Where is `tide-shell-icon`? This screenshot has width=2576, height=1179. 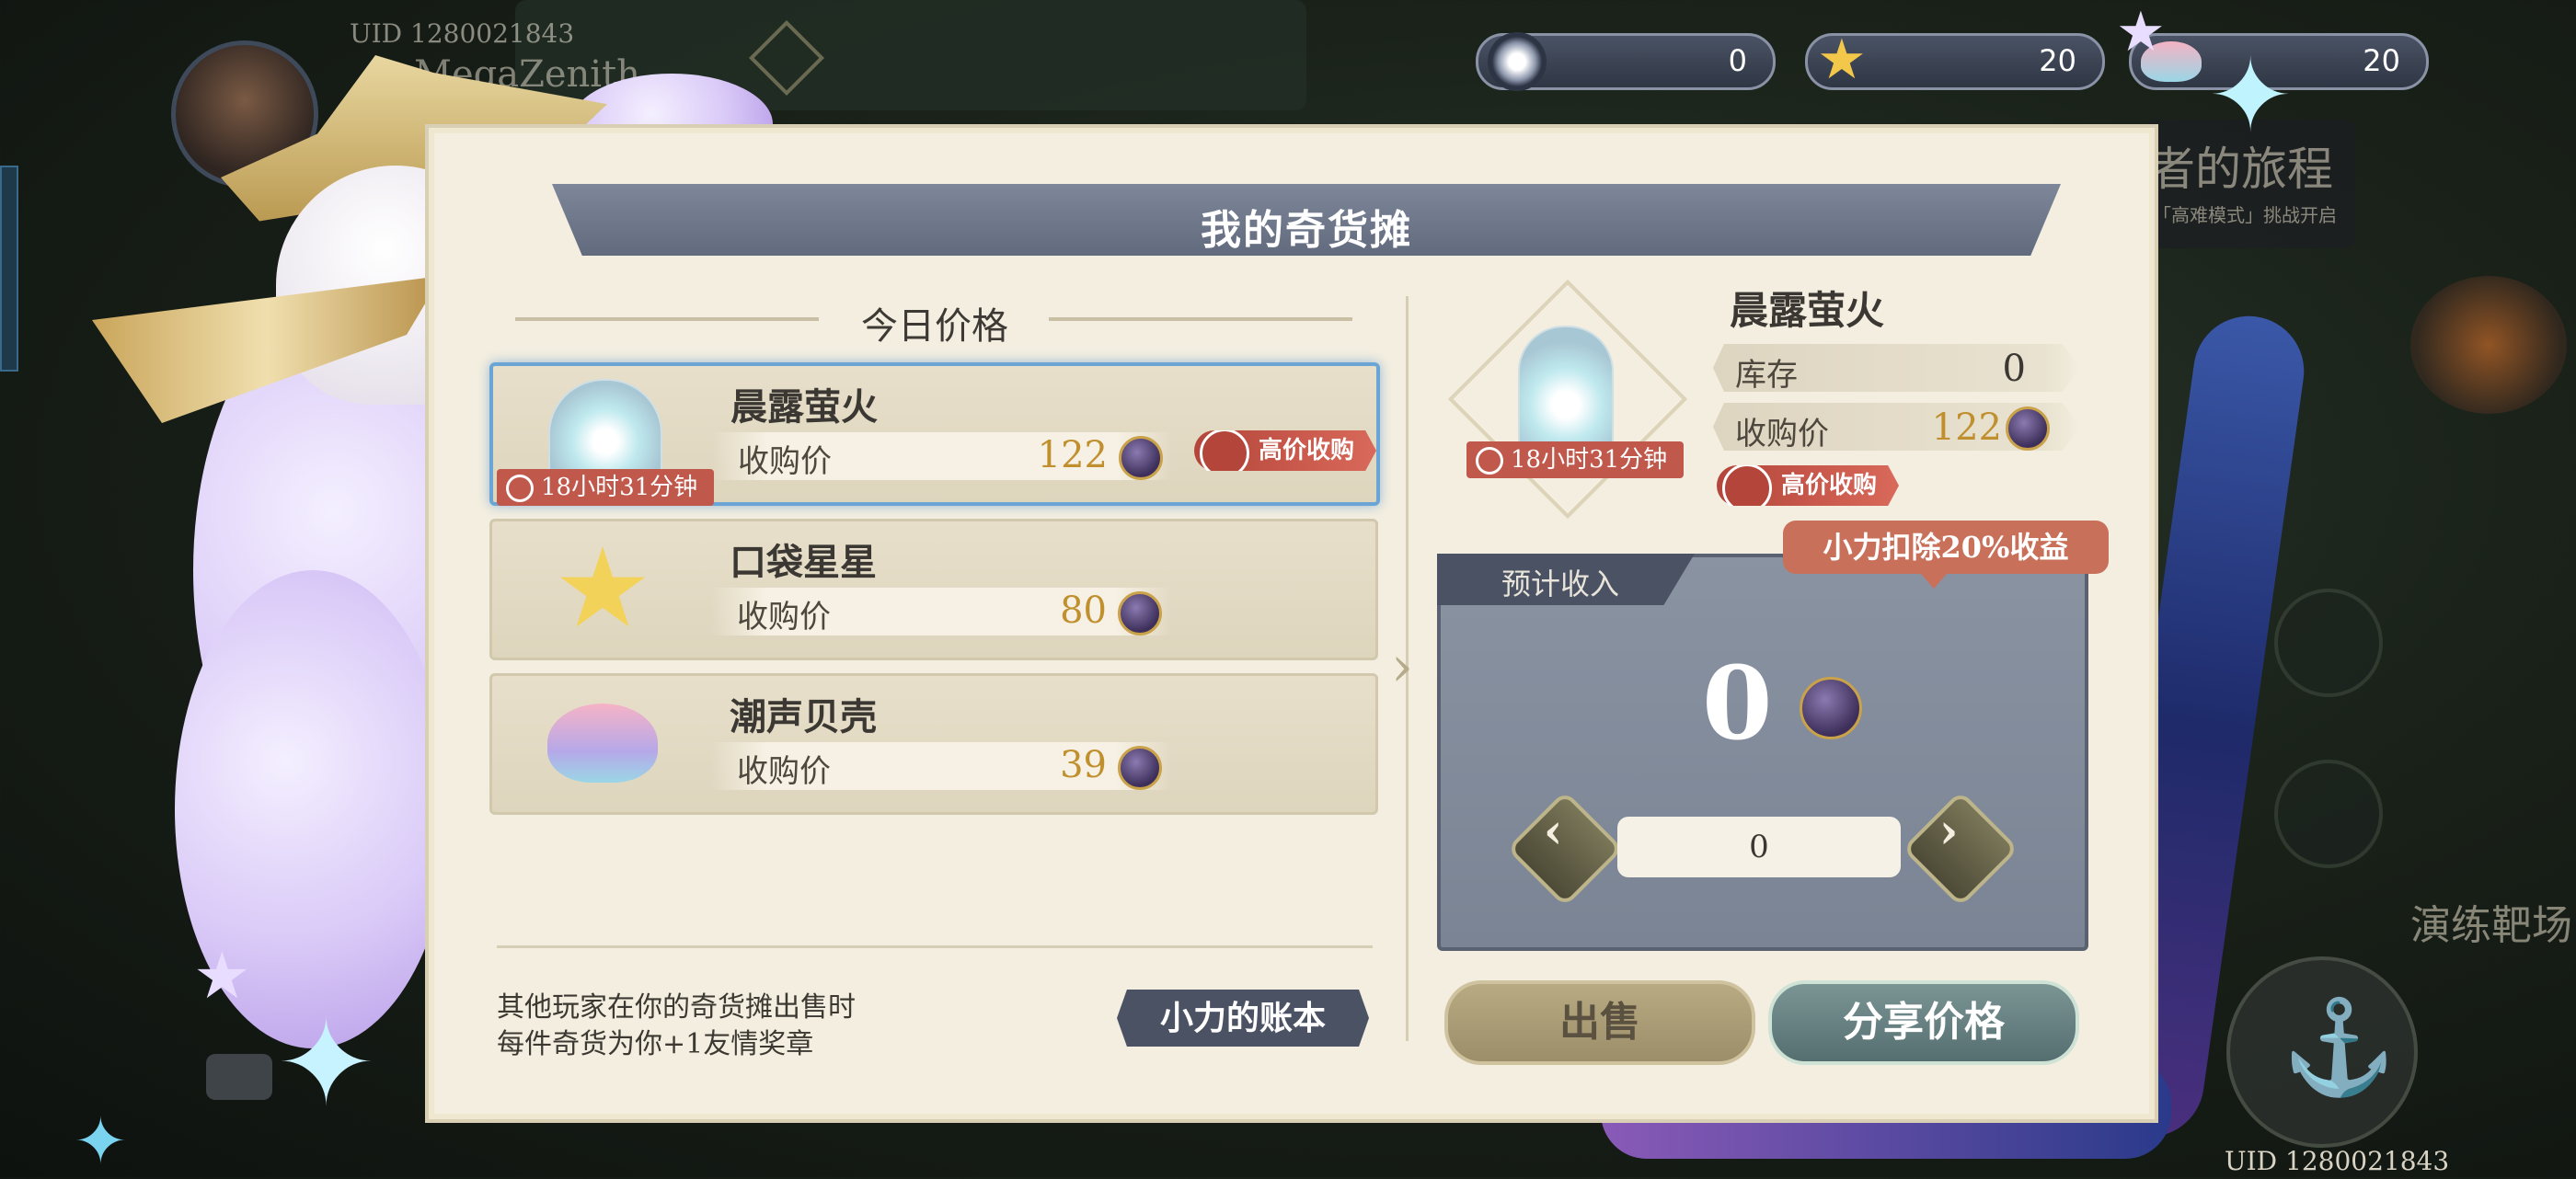 tide-shell-icon is located at coordinates (602, 744).